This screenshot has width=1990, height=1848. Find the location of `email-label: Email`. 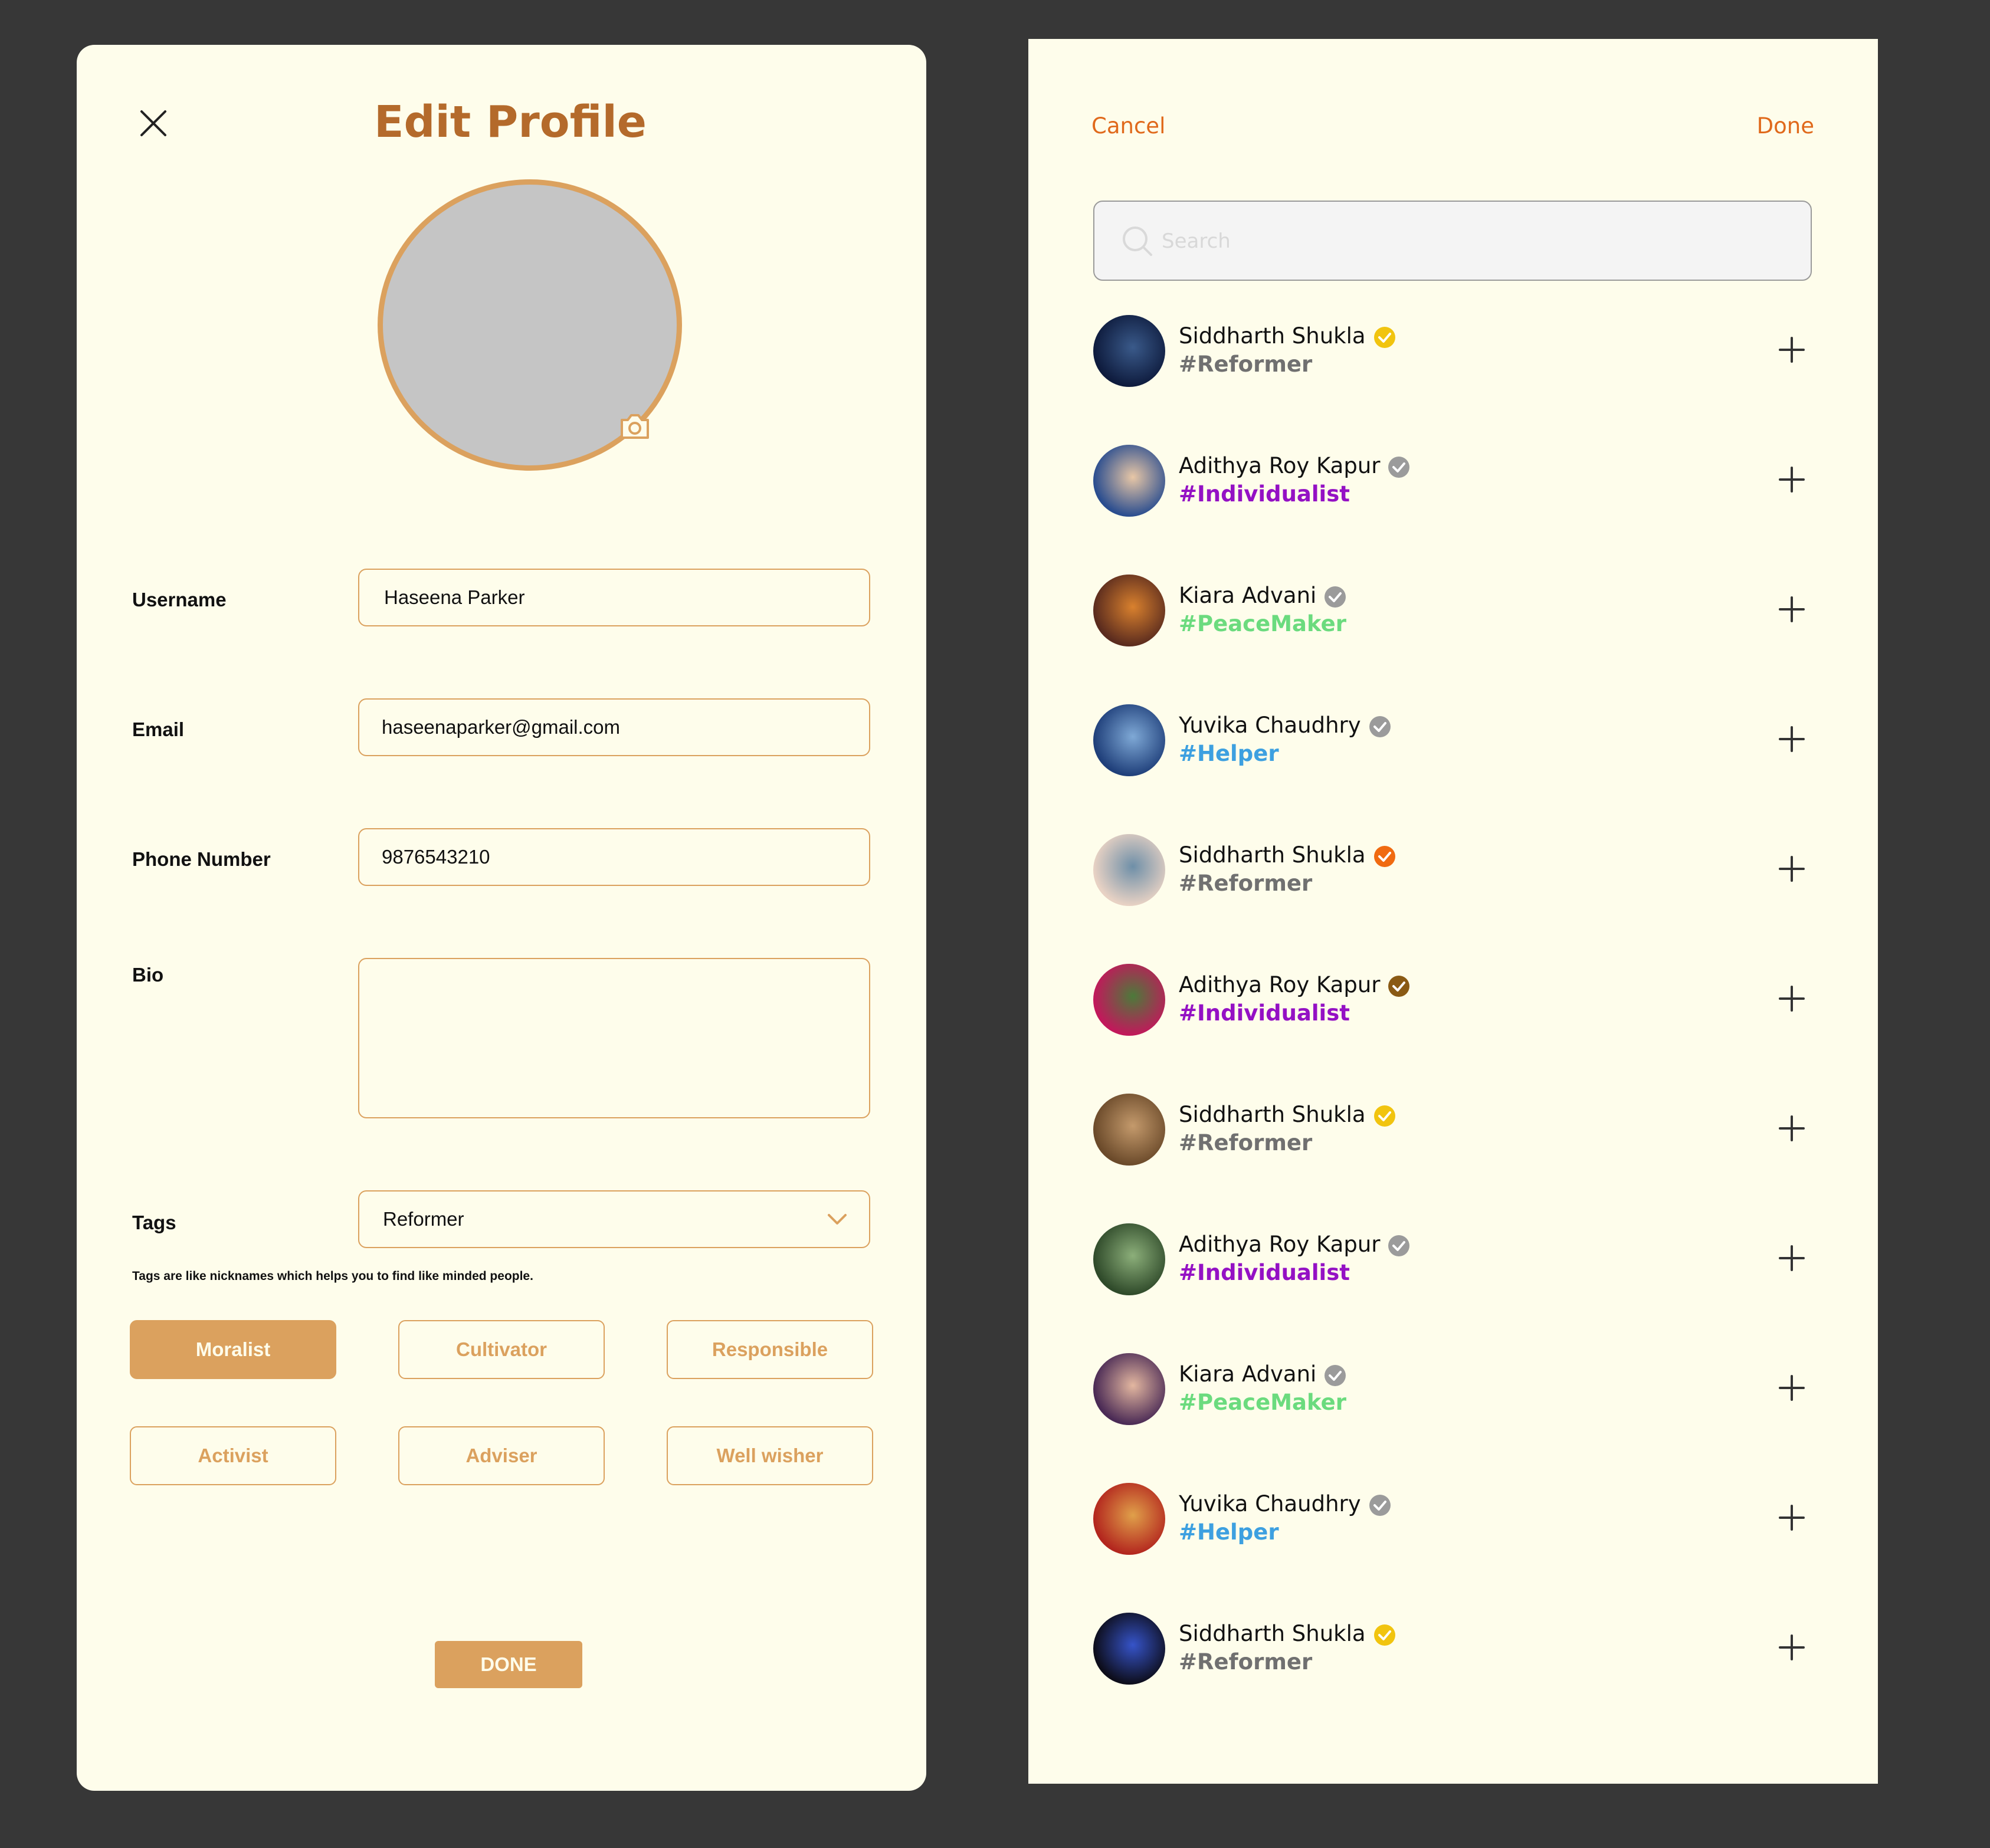

email-label: Email is located at coordinates (158, 729).